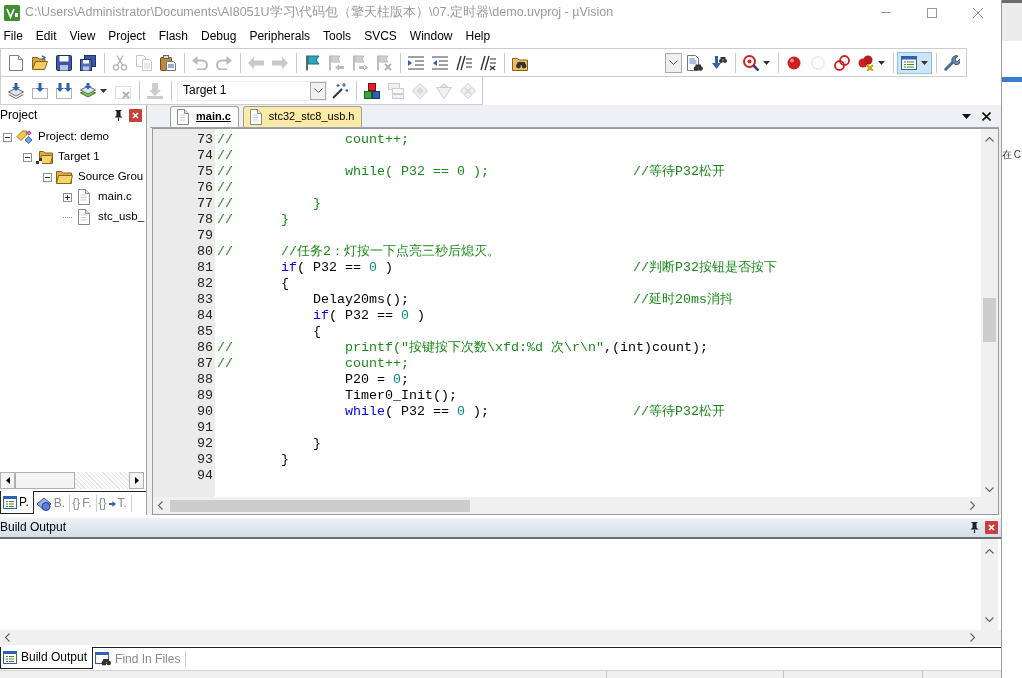 This screenshot has width=1022, height=678. Describe the element at coordinates (218, 36) in the screenshot. I see `menu-item: Debug` at that location.